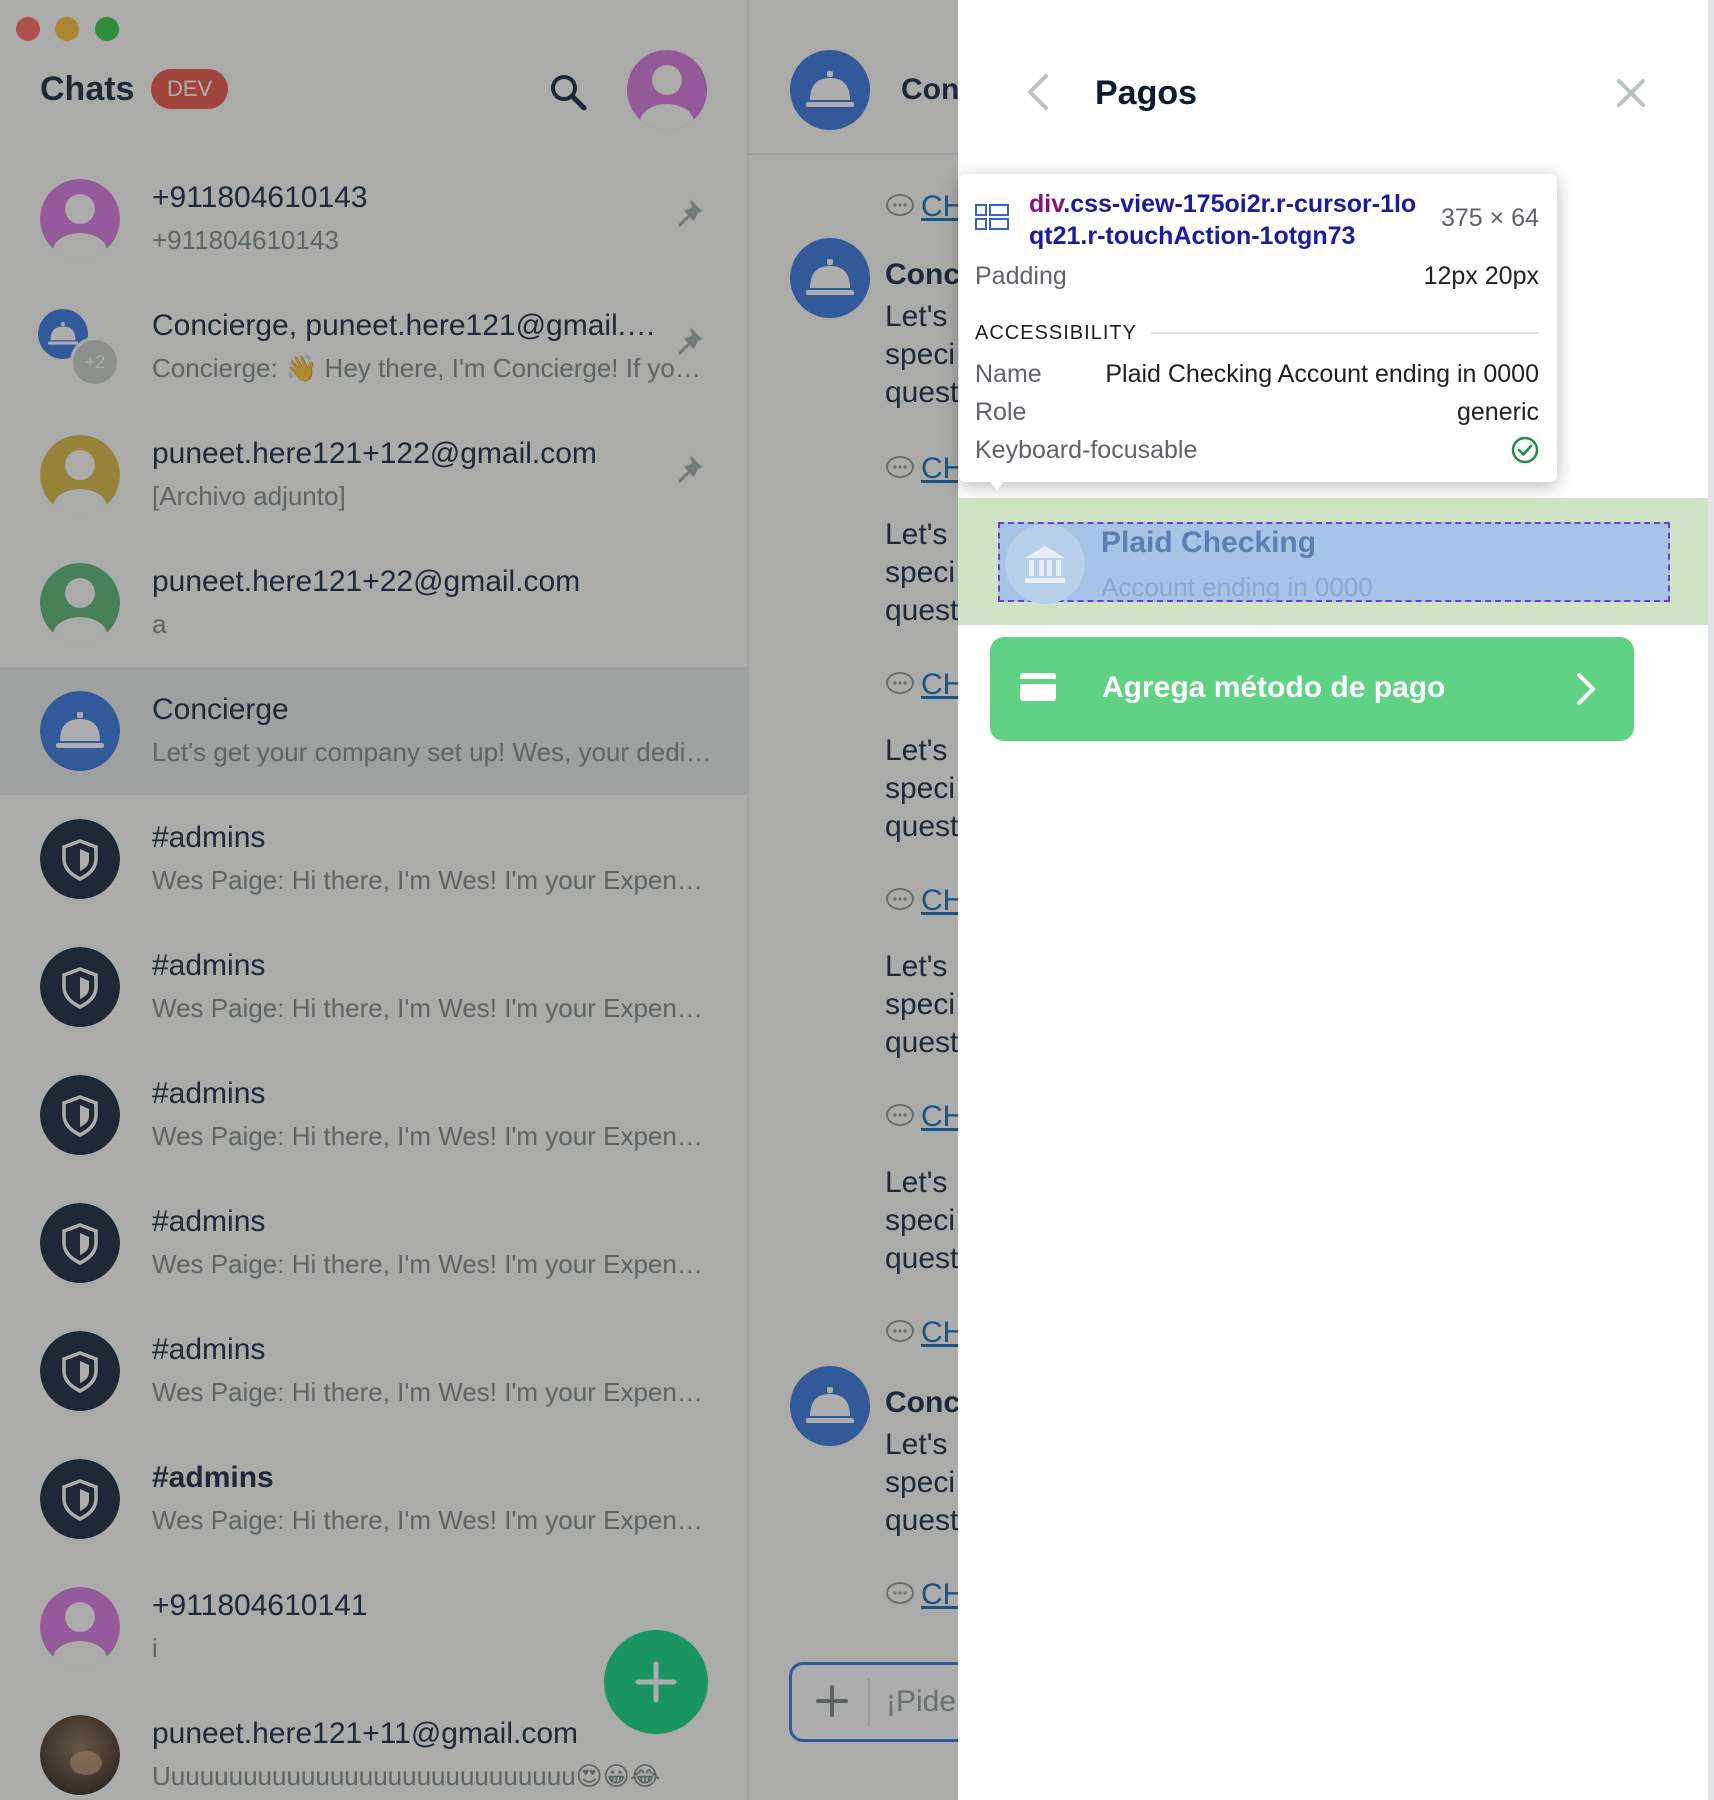  I want to click on back-arrow-icon, so click(1037, 92).